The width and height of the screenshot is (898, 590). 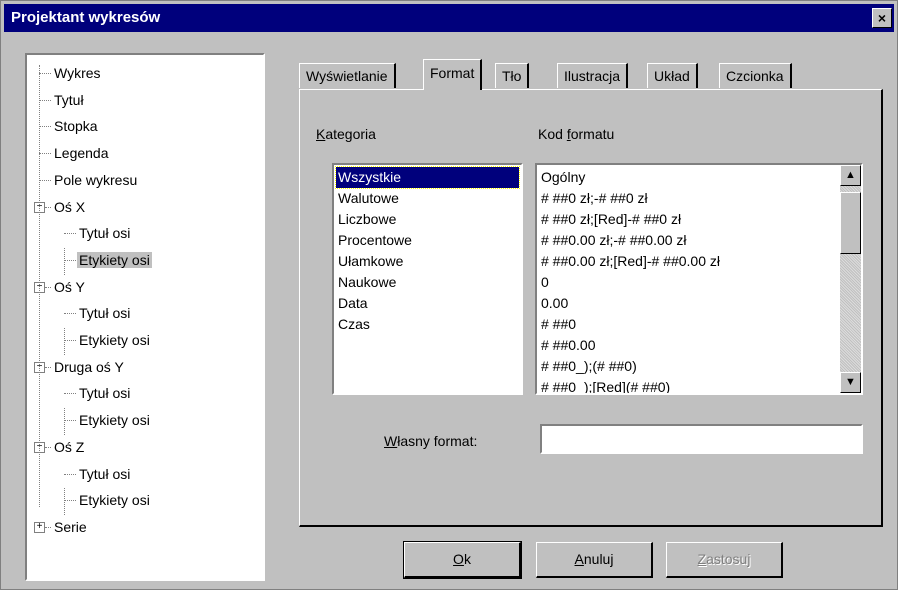 What do you see at coordinates (594, 560) in the screenshot?
I see `anuluj-button: Anuluj` at bounding box center [594, 560].